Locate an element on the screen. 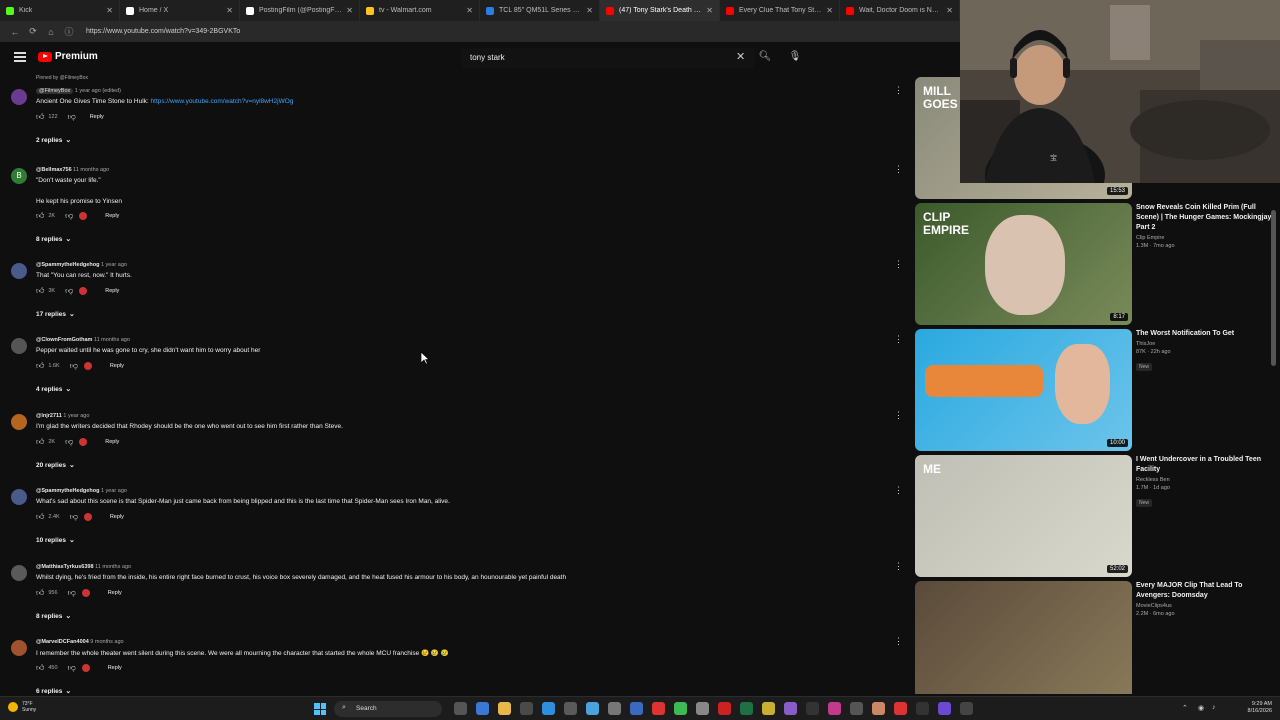 The image size is (1280, 720). edge-icon is located at coordinates (548, 708).